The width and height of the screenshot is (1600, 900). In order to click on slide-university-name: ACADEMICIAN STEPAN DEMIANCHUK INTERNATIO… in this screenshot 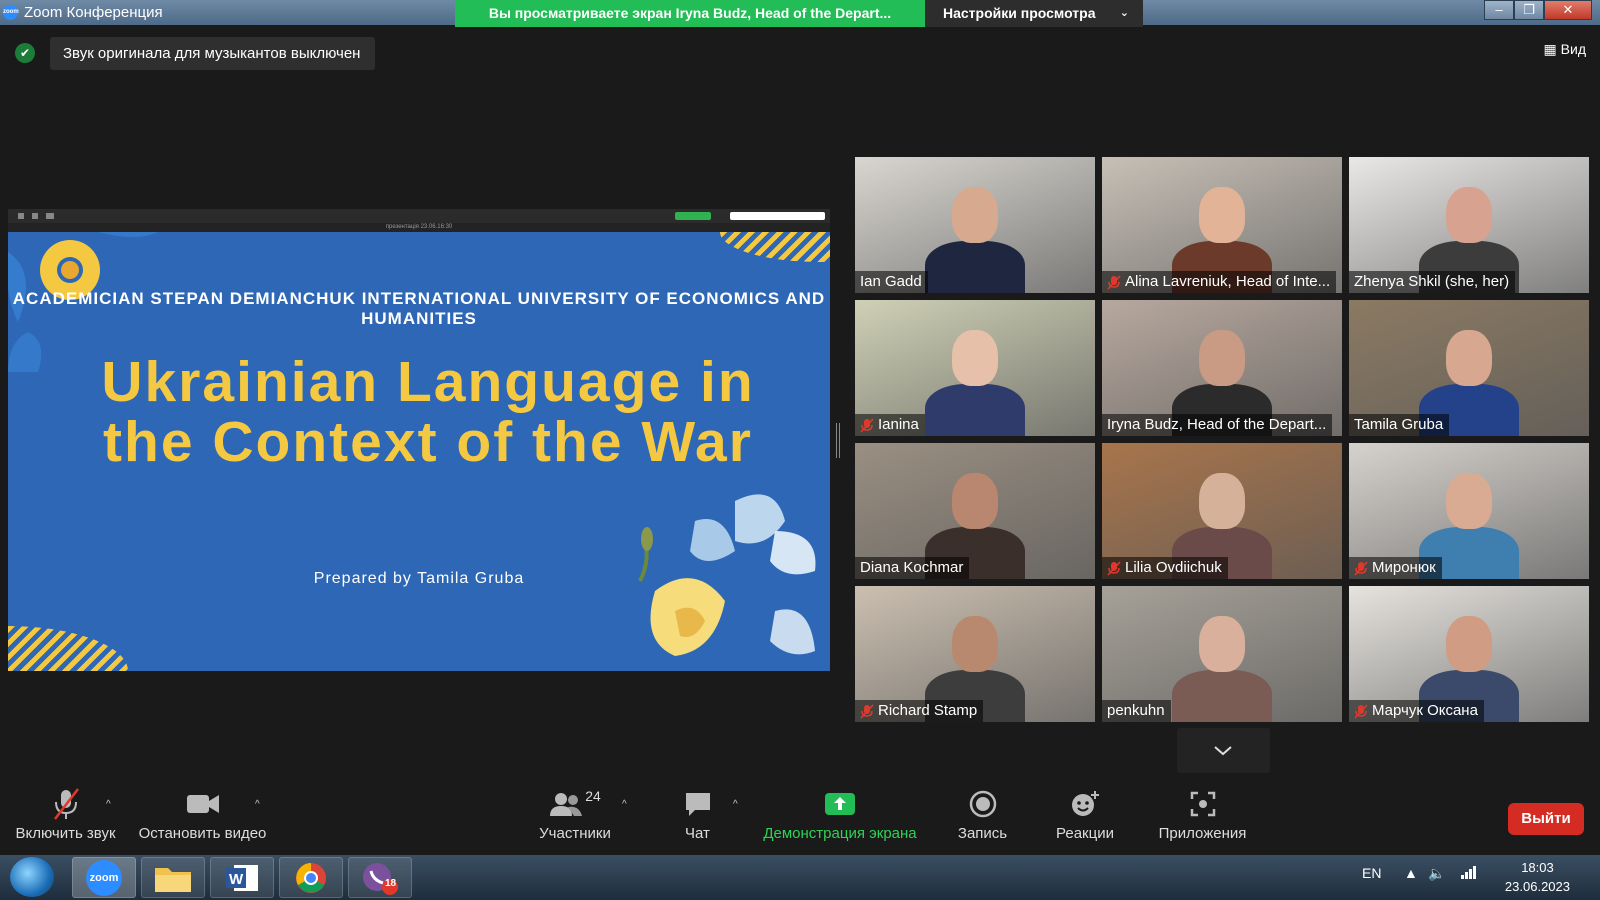, I will do `click(419, 308)`.